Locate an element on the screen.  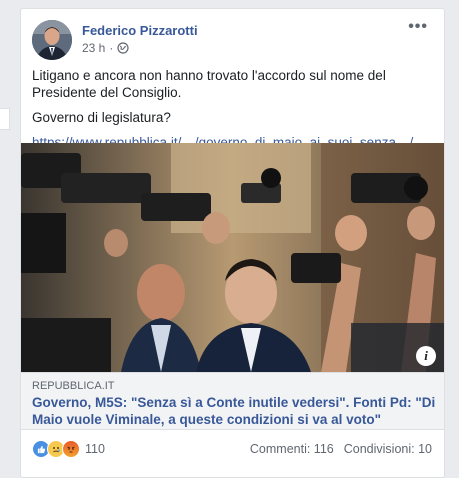
reaction-summary: 110 is located at coordinates (68, 449).